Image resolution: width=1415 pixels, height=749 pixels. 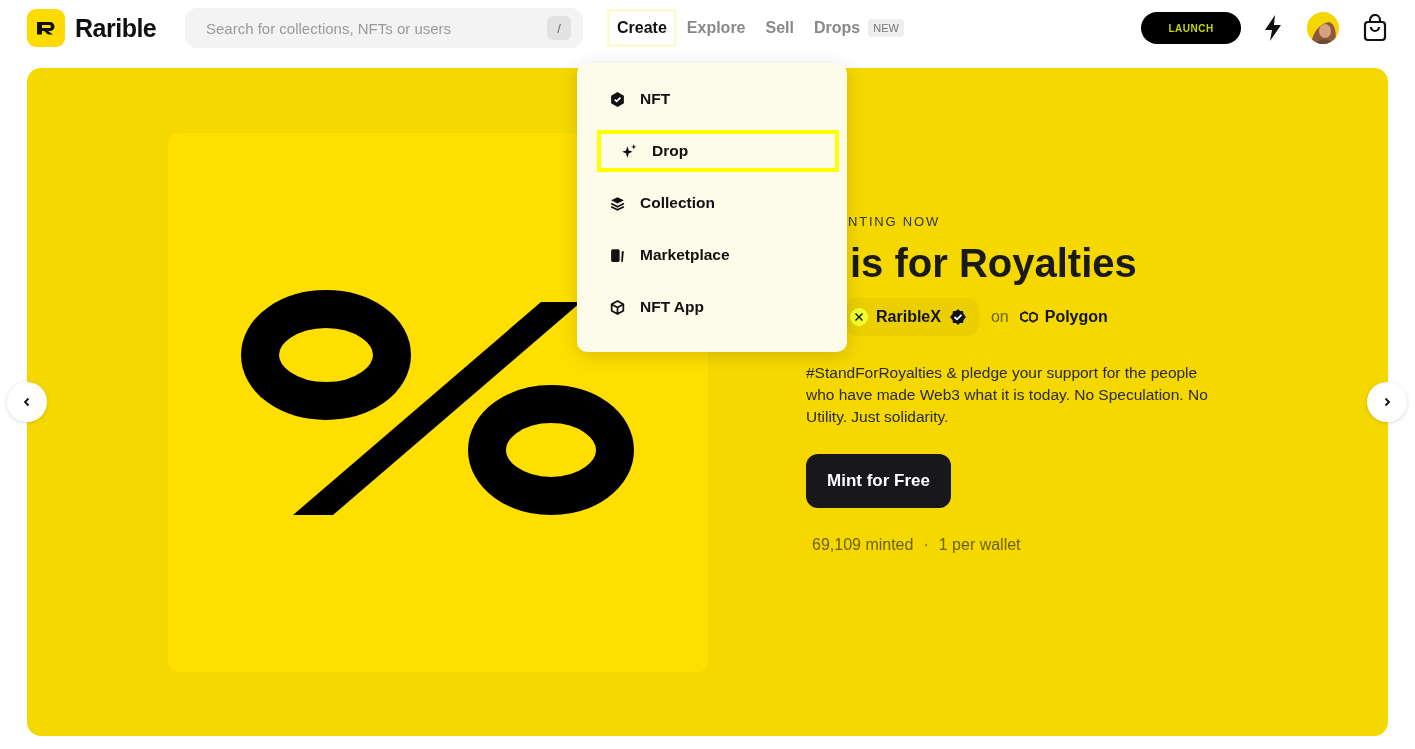 I want to click on nav-tab: Explore, so click(x=716, y=28).